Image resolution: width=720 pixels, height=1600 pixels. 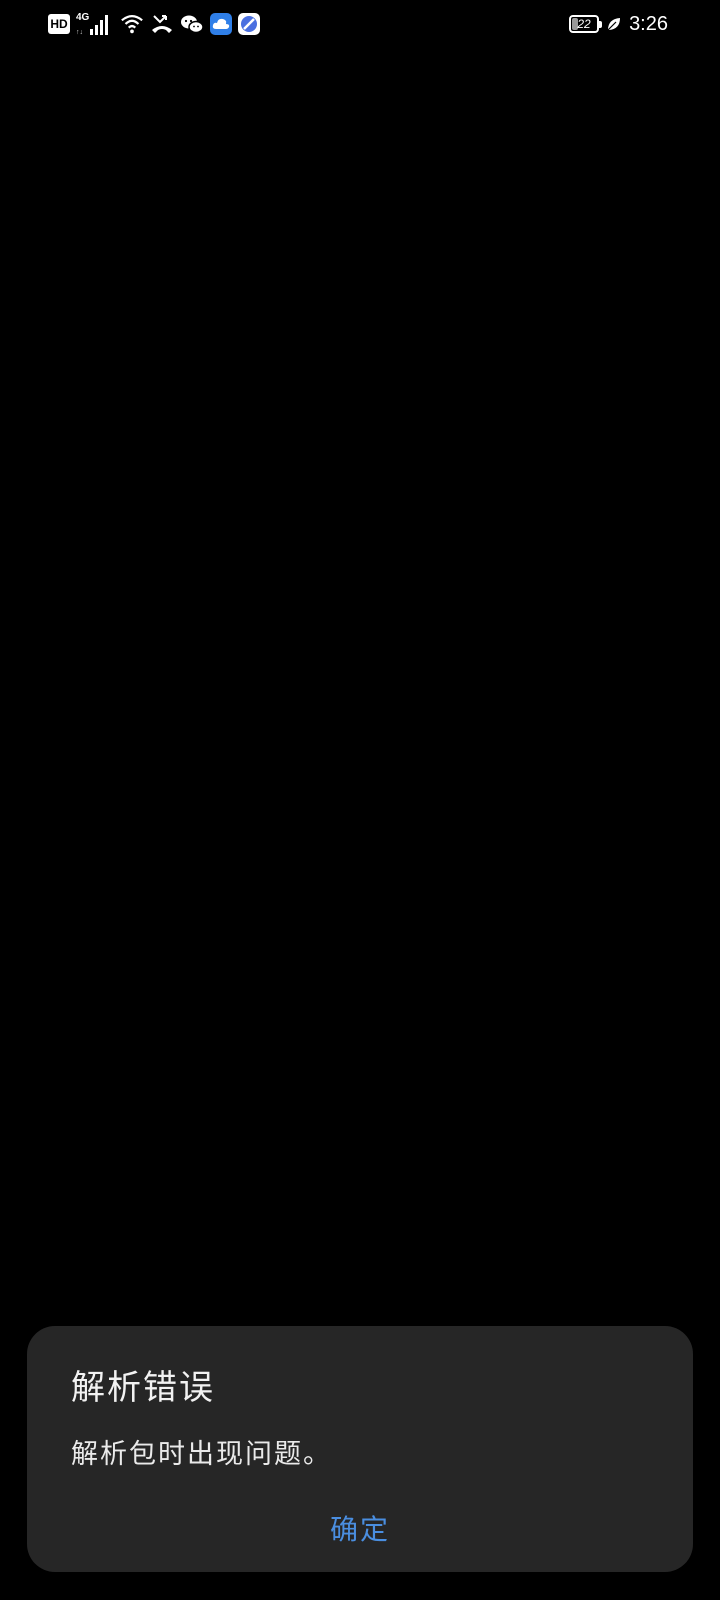 I want to click on wifi-icon, so click(x=132, y=24).